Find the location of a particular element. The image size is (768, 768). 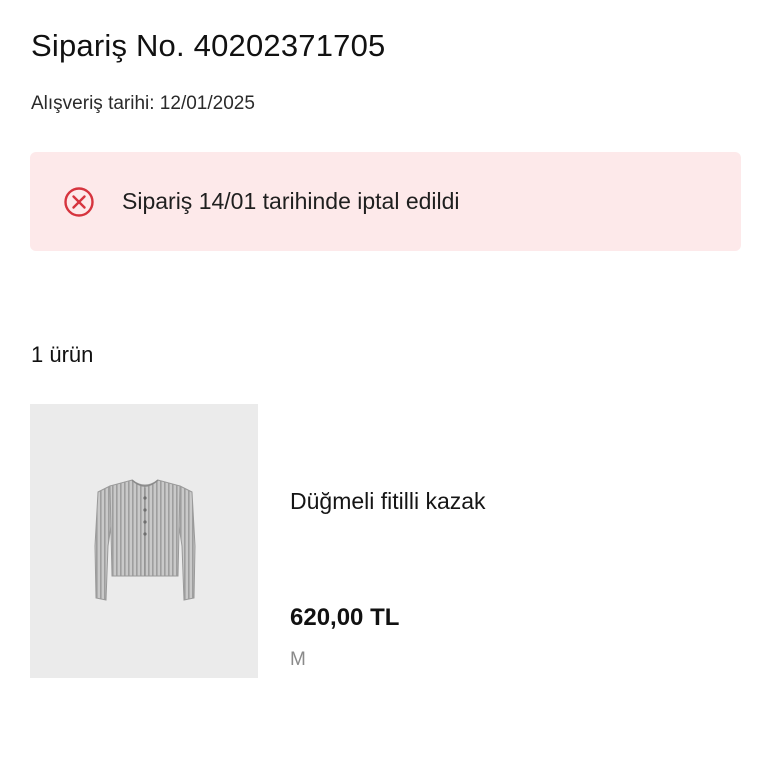

order-title: Sipariş No. 40202371705 is located at coordinates (208, 45).